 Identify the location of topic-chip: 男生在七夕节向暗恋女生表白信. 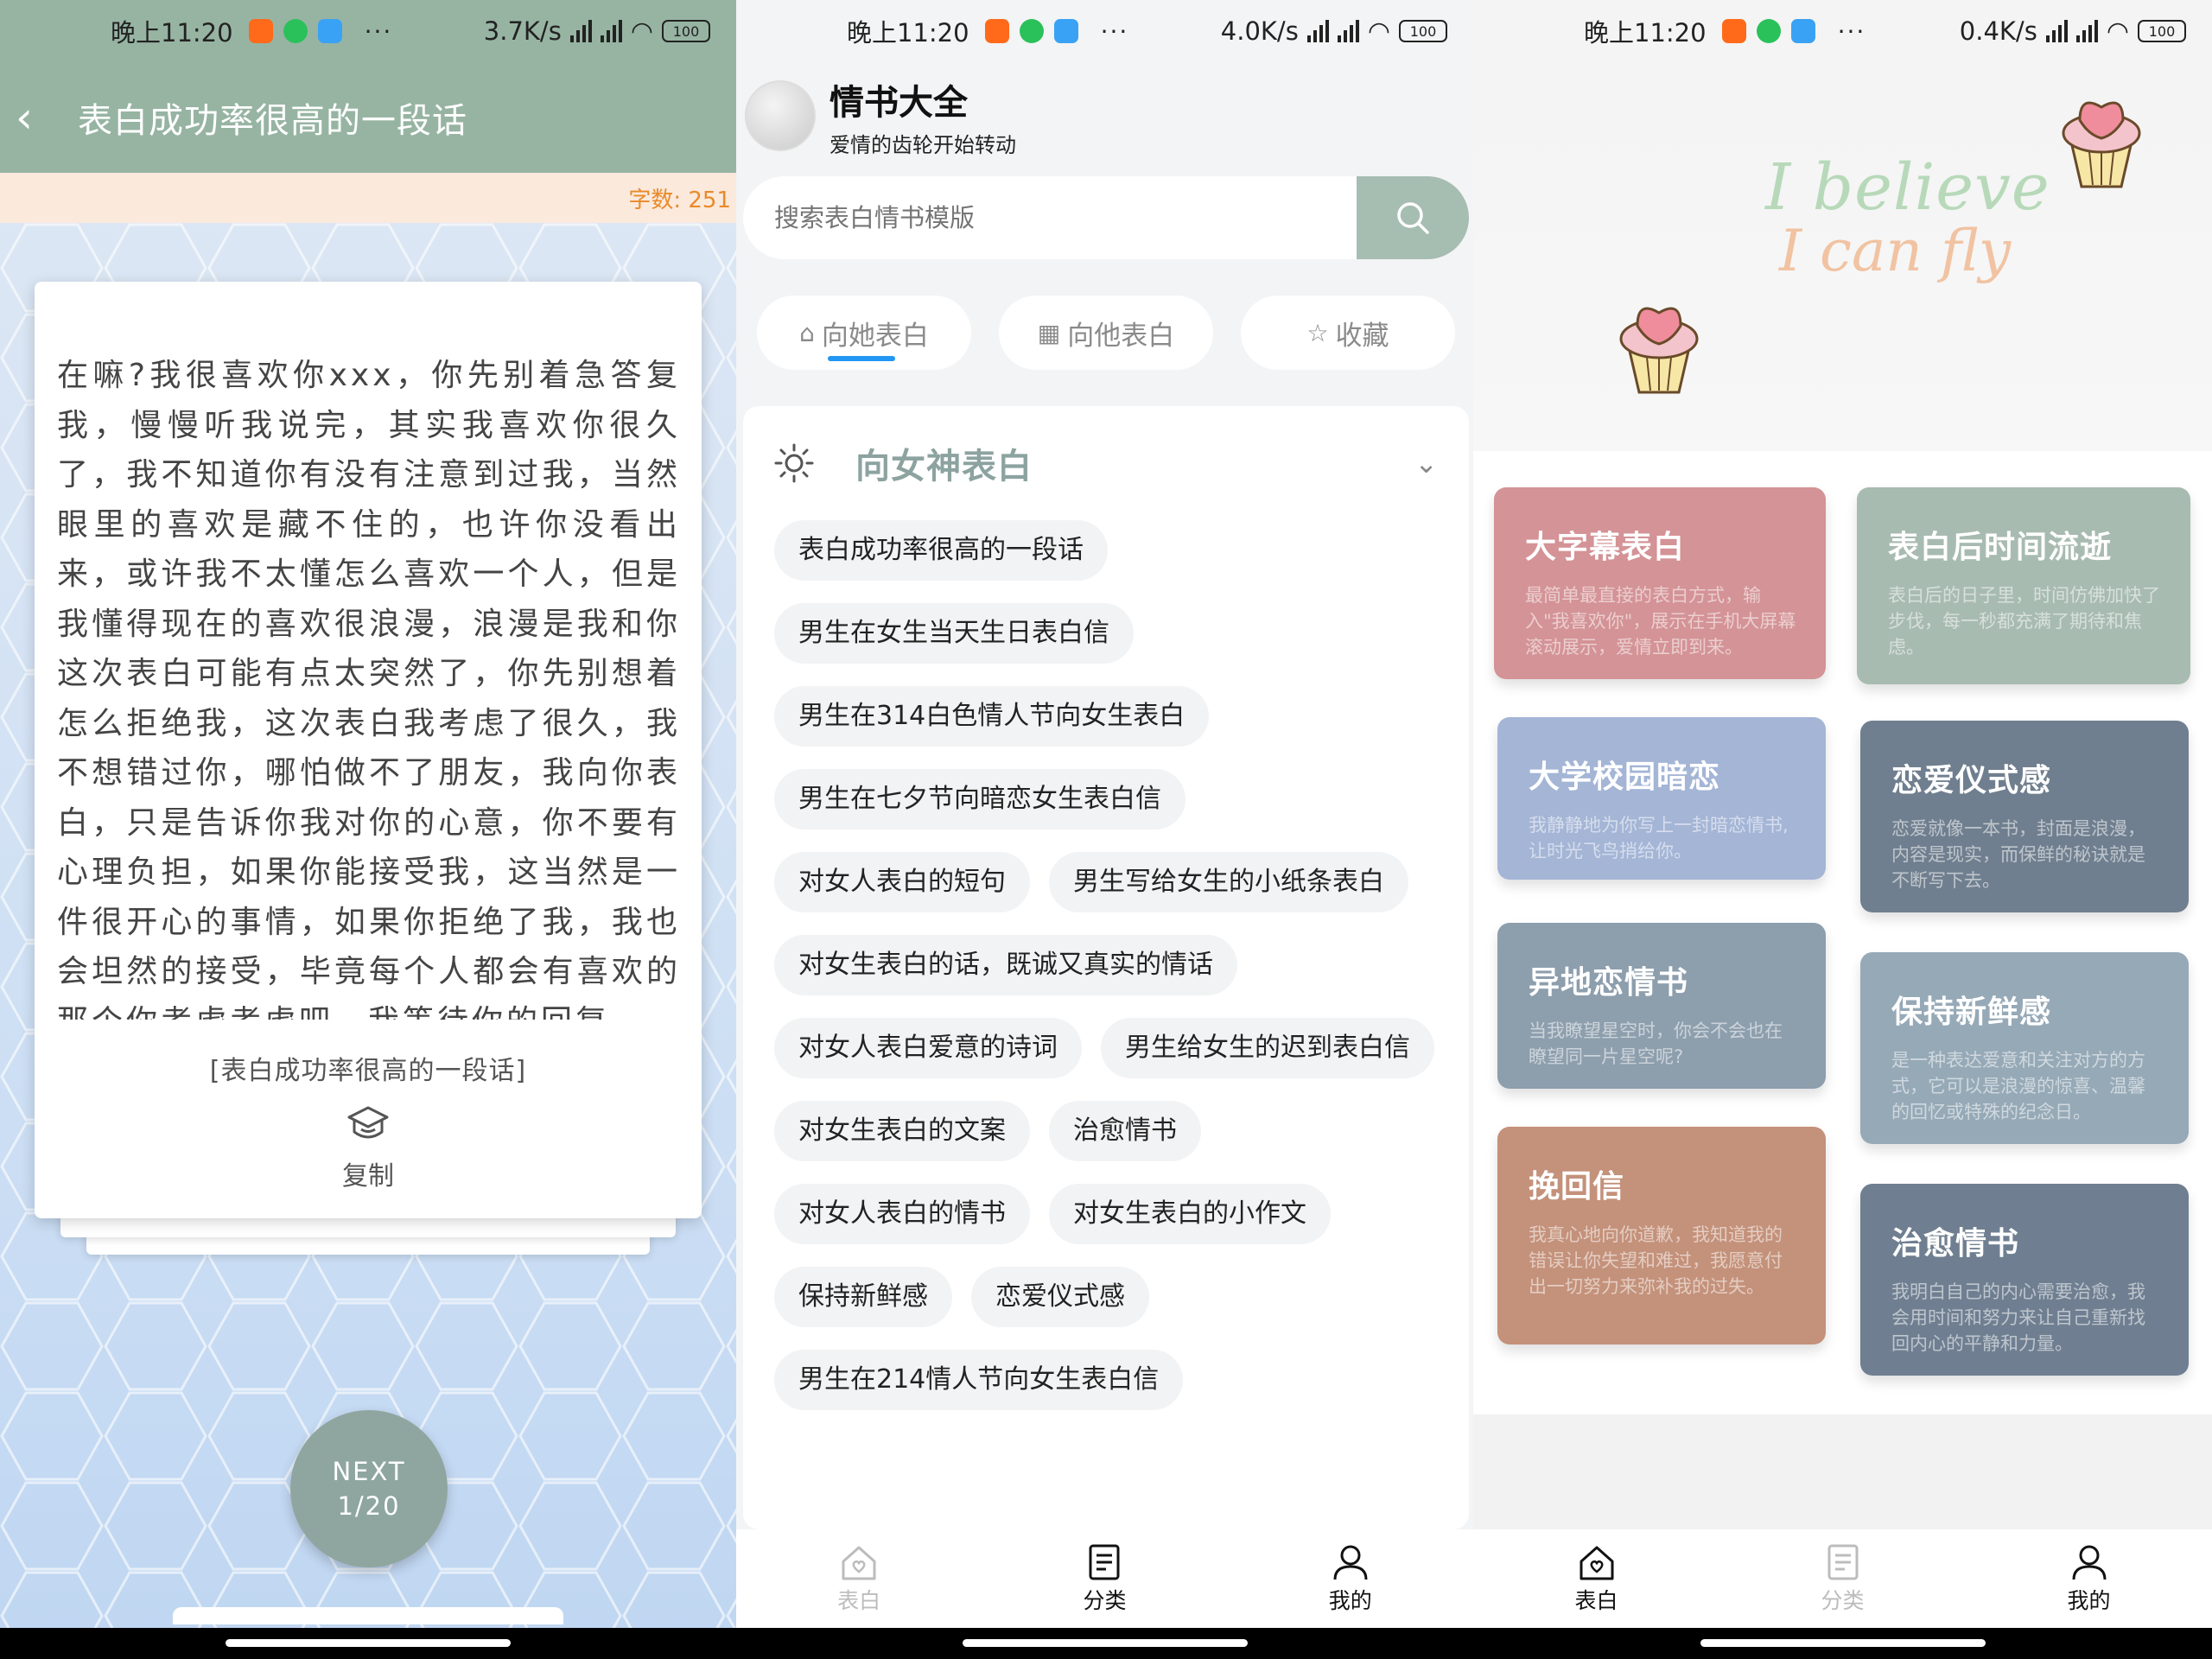
(979, 799).